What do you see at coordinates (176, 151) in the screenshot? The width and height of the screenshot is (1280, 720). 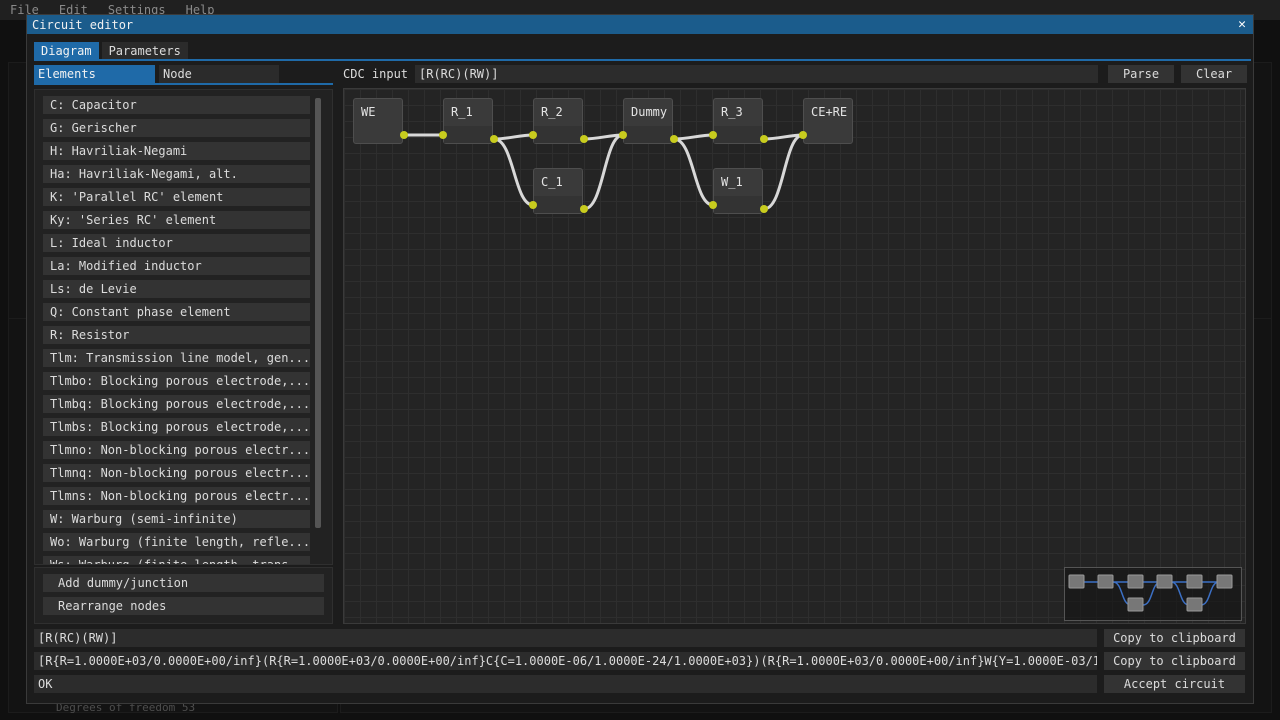 I see `element-item-havriliak-negami: H: Havriliak-Negami` at bounding box center [176, 151].